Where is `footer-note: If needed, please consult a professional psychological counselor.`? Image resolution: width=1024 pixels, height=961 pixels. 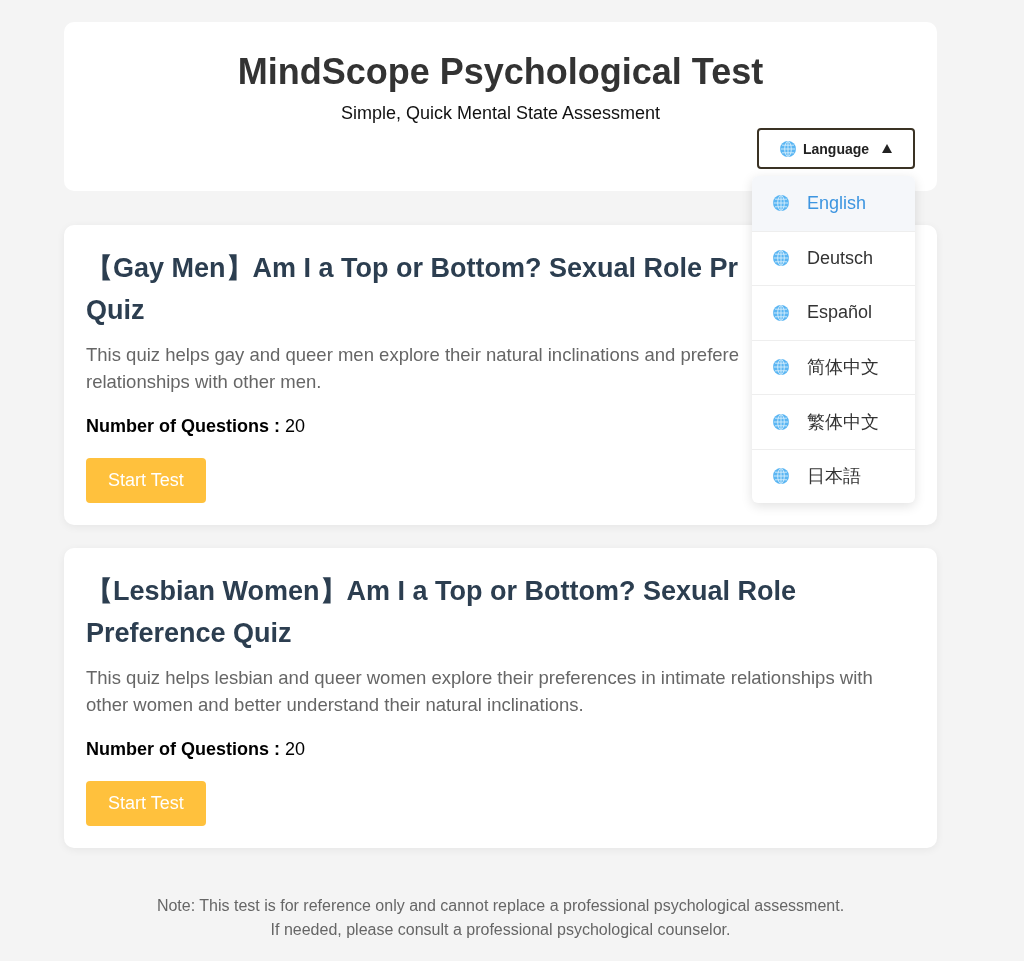
footer-note: If needed, please consult a professional psychological counselor. is located at coordinates (500, 930).